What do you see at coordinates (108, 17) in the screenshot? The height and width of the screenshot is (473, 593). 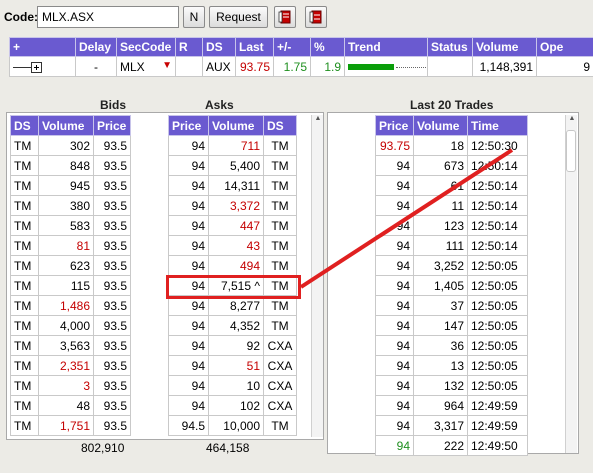 I see `code-input` at bounding box center [108, 17].